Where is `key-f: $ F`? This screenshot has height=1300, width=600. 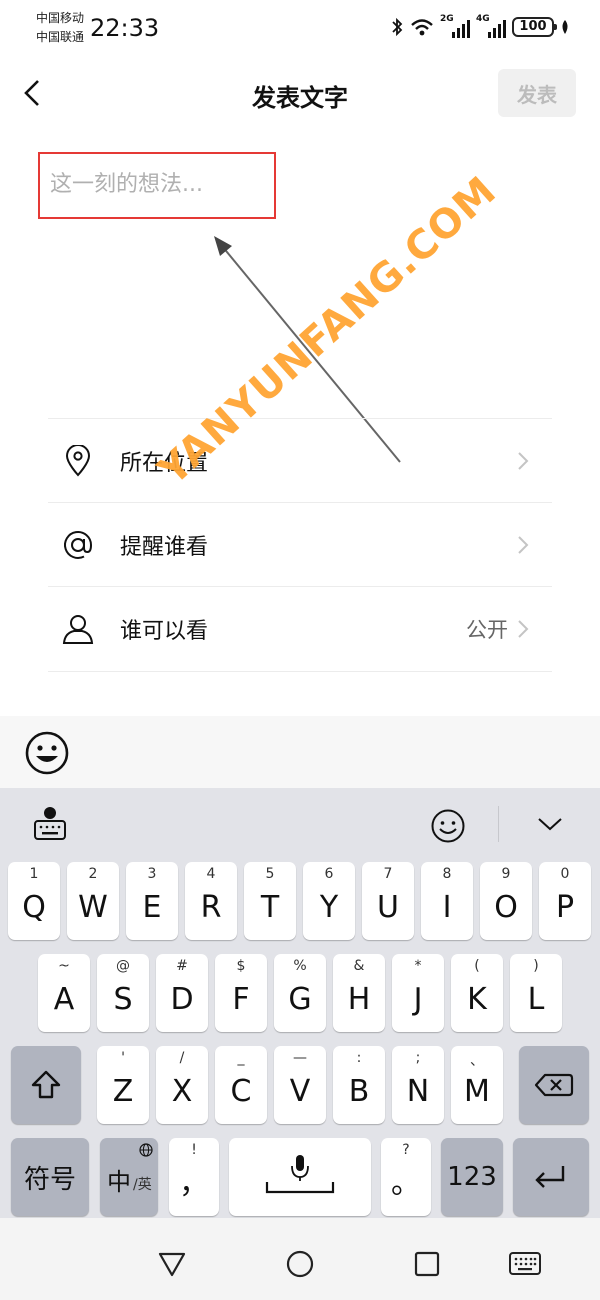 key-f: $ F is located at coordinates (241, 993).